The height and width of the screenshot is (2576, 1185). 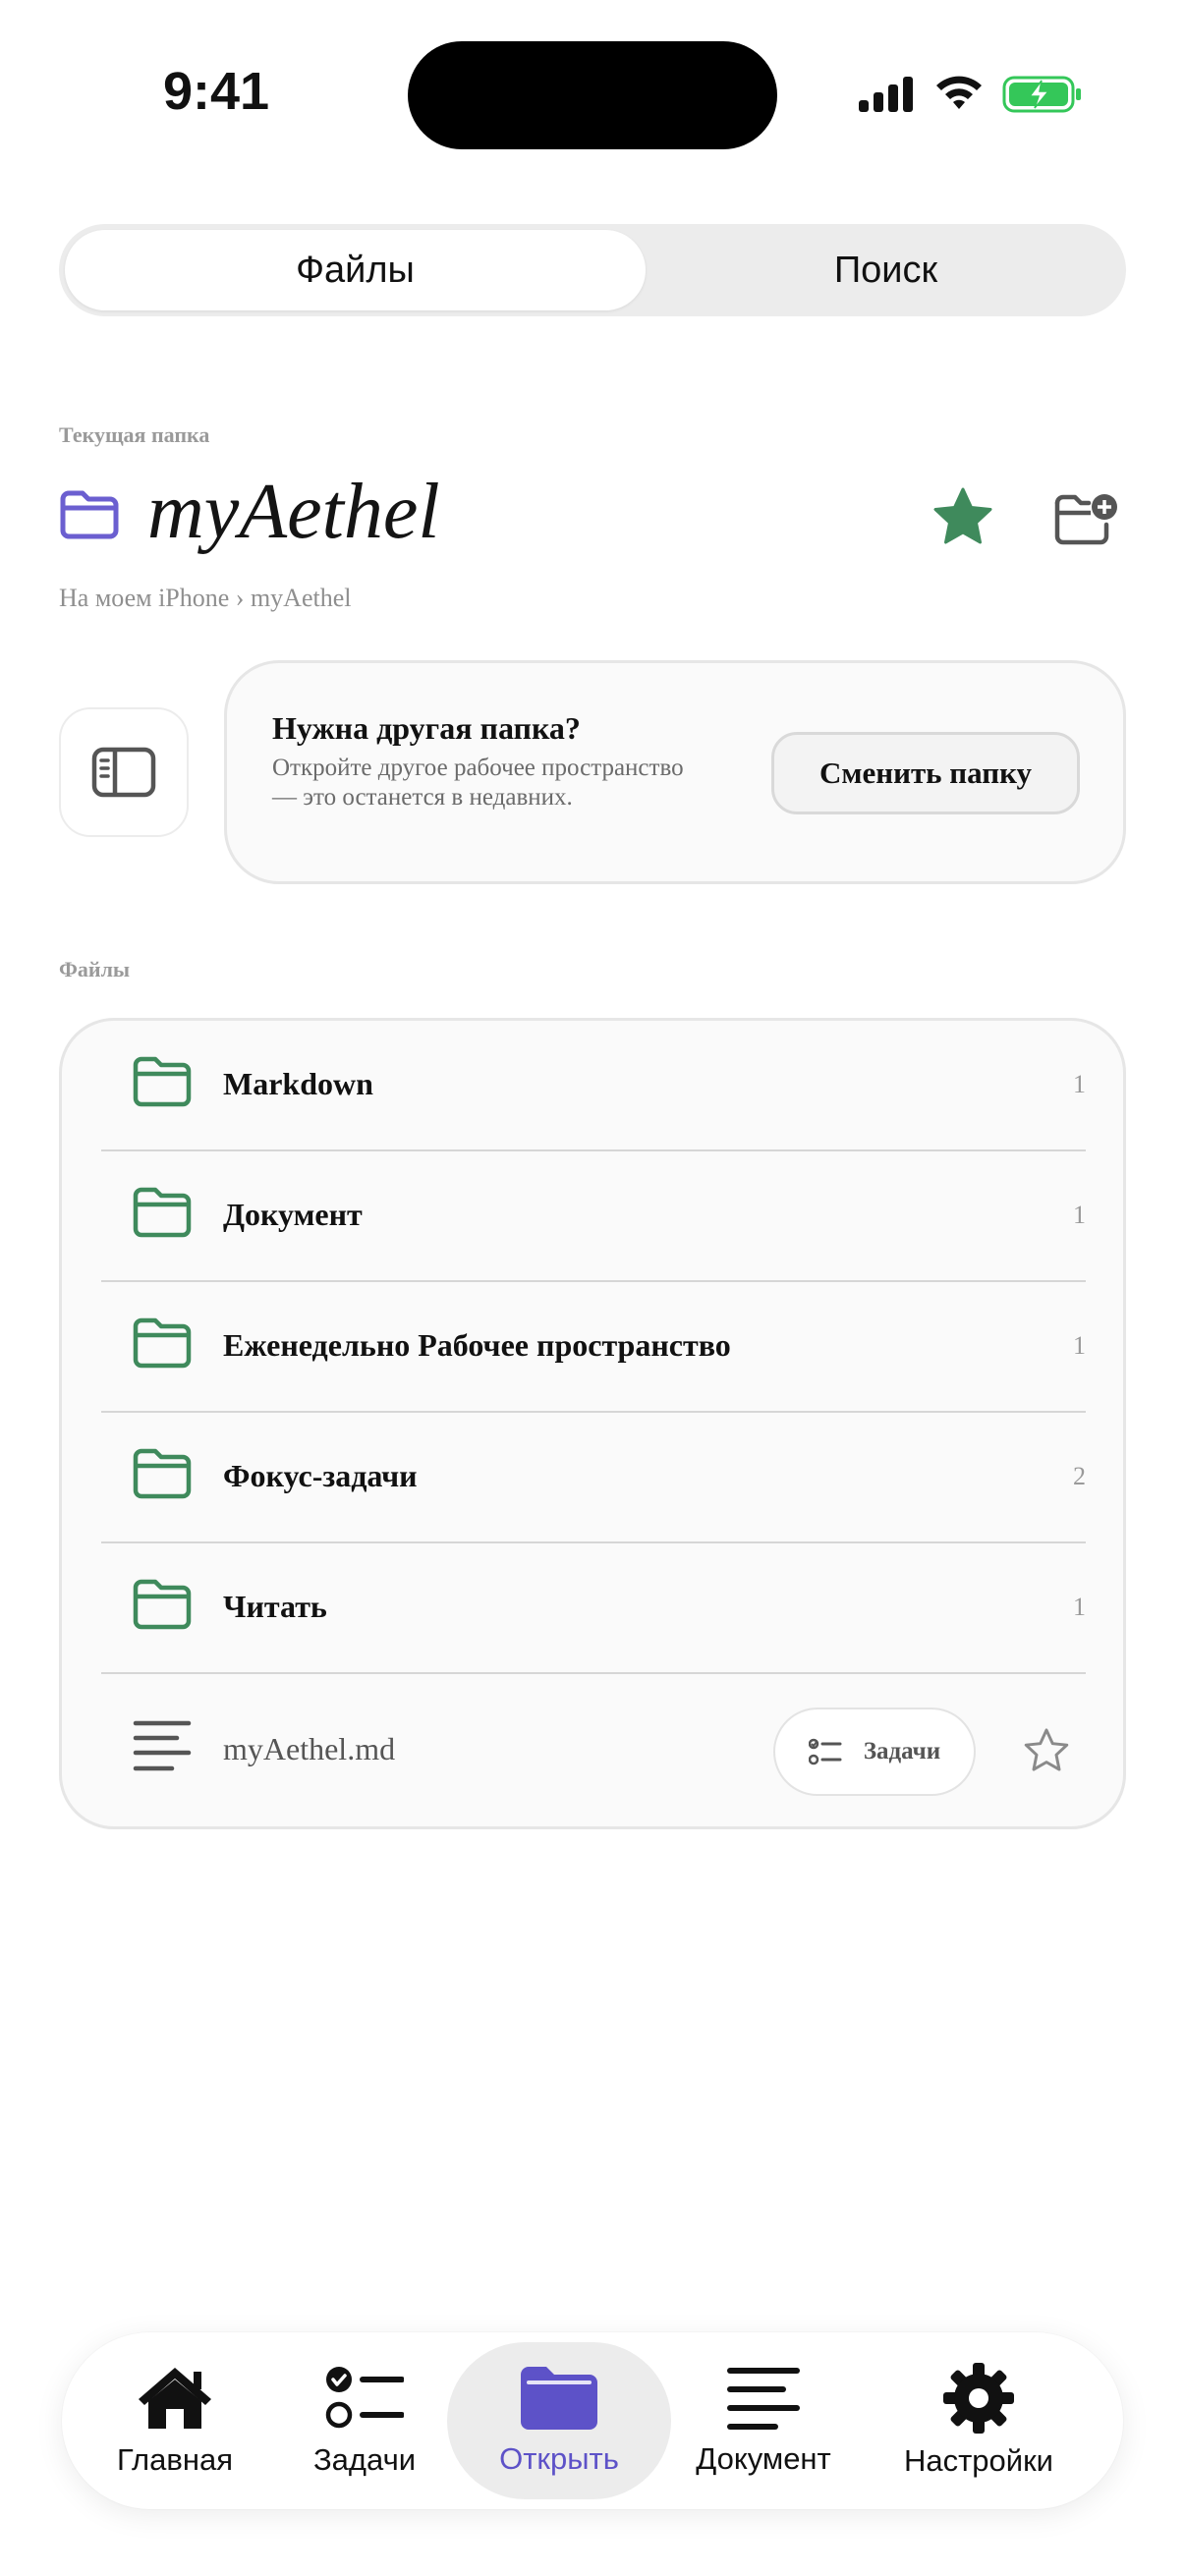 What do you see at coordinates (427, 728) in the screenshot?
I see `change-folder-title: Нужна другая папка?` at bounding box center [427, 728].